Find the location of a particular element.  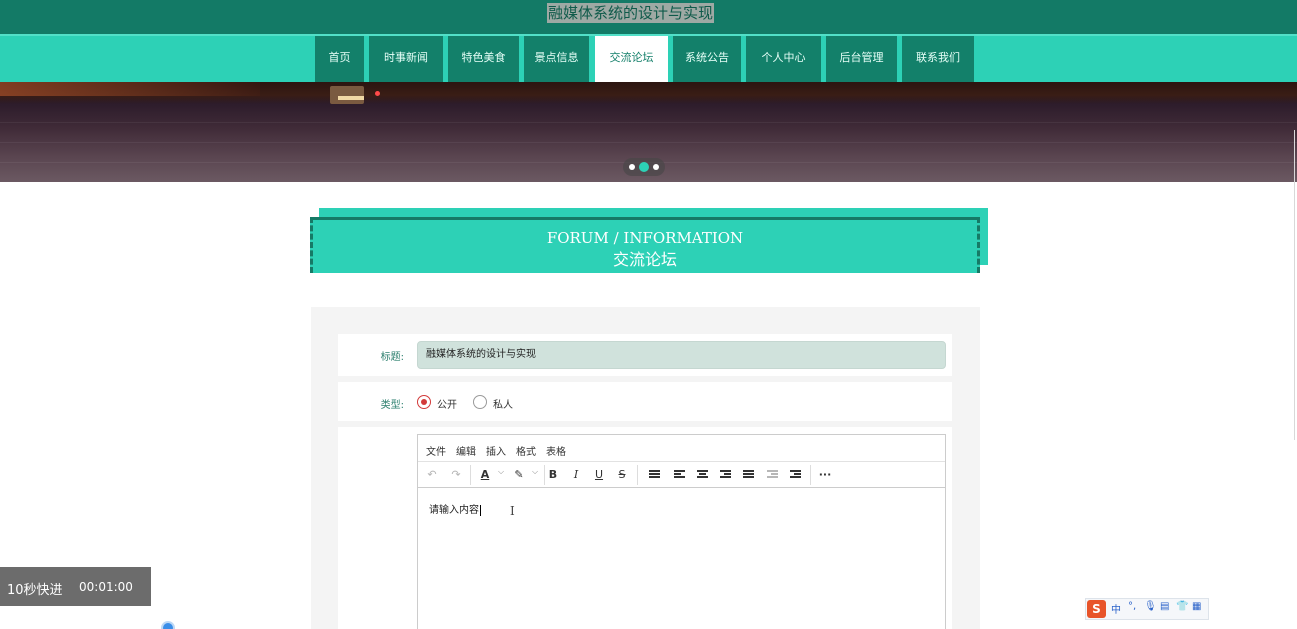

banner-ship is located at coordinates (347, 95).